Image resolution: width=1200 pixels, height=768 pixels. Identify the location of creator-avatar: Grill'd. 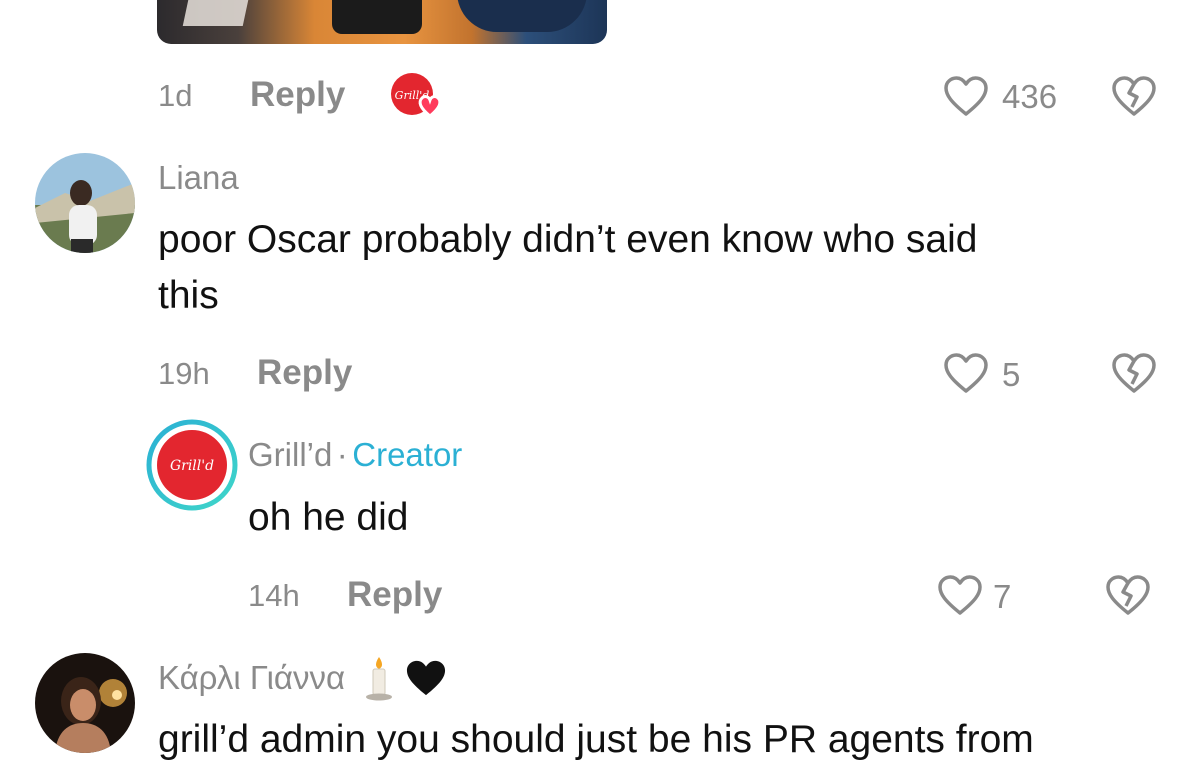
(192, 465).